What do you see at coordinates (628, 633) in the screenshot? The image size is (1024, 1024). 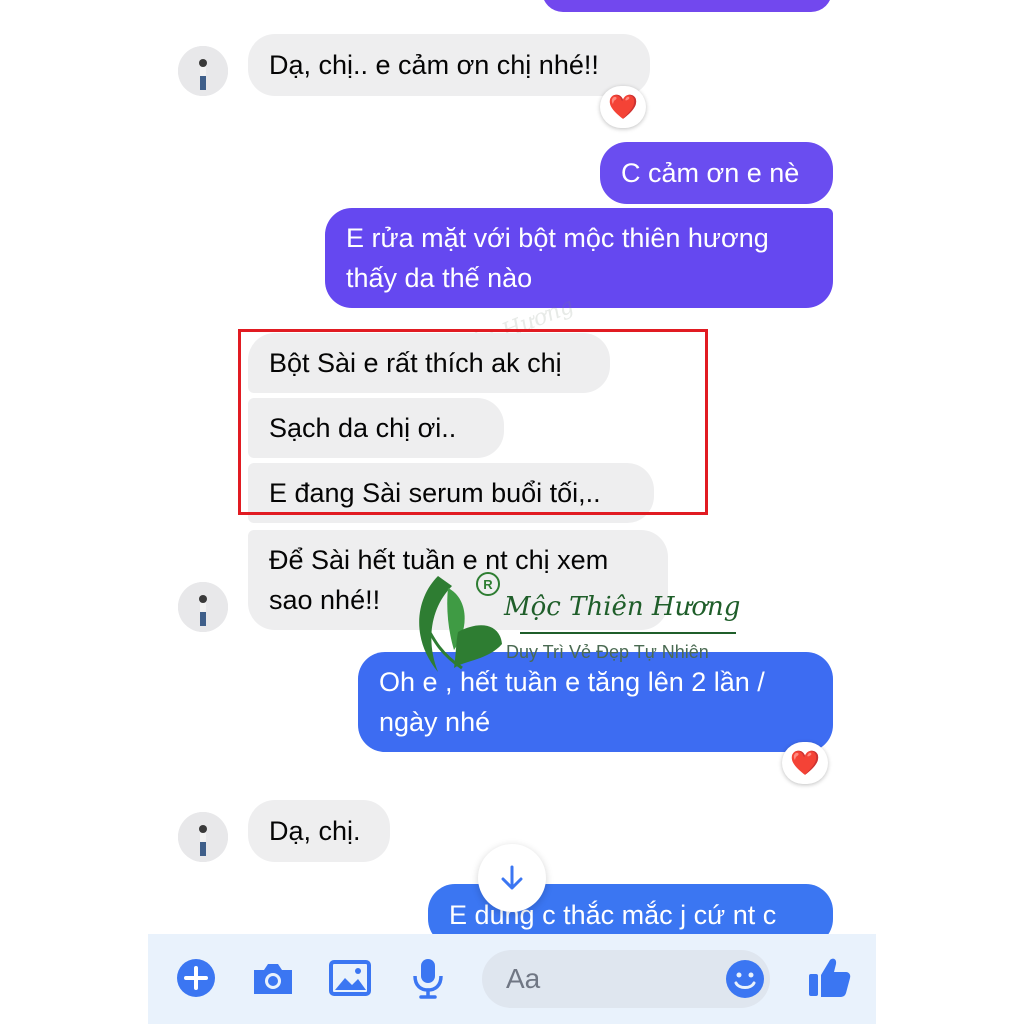 I see `brand-underline` at bounding box center [628, 633].